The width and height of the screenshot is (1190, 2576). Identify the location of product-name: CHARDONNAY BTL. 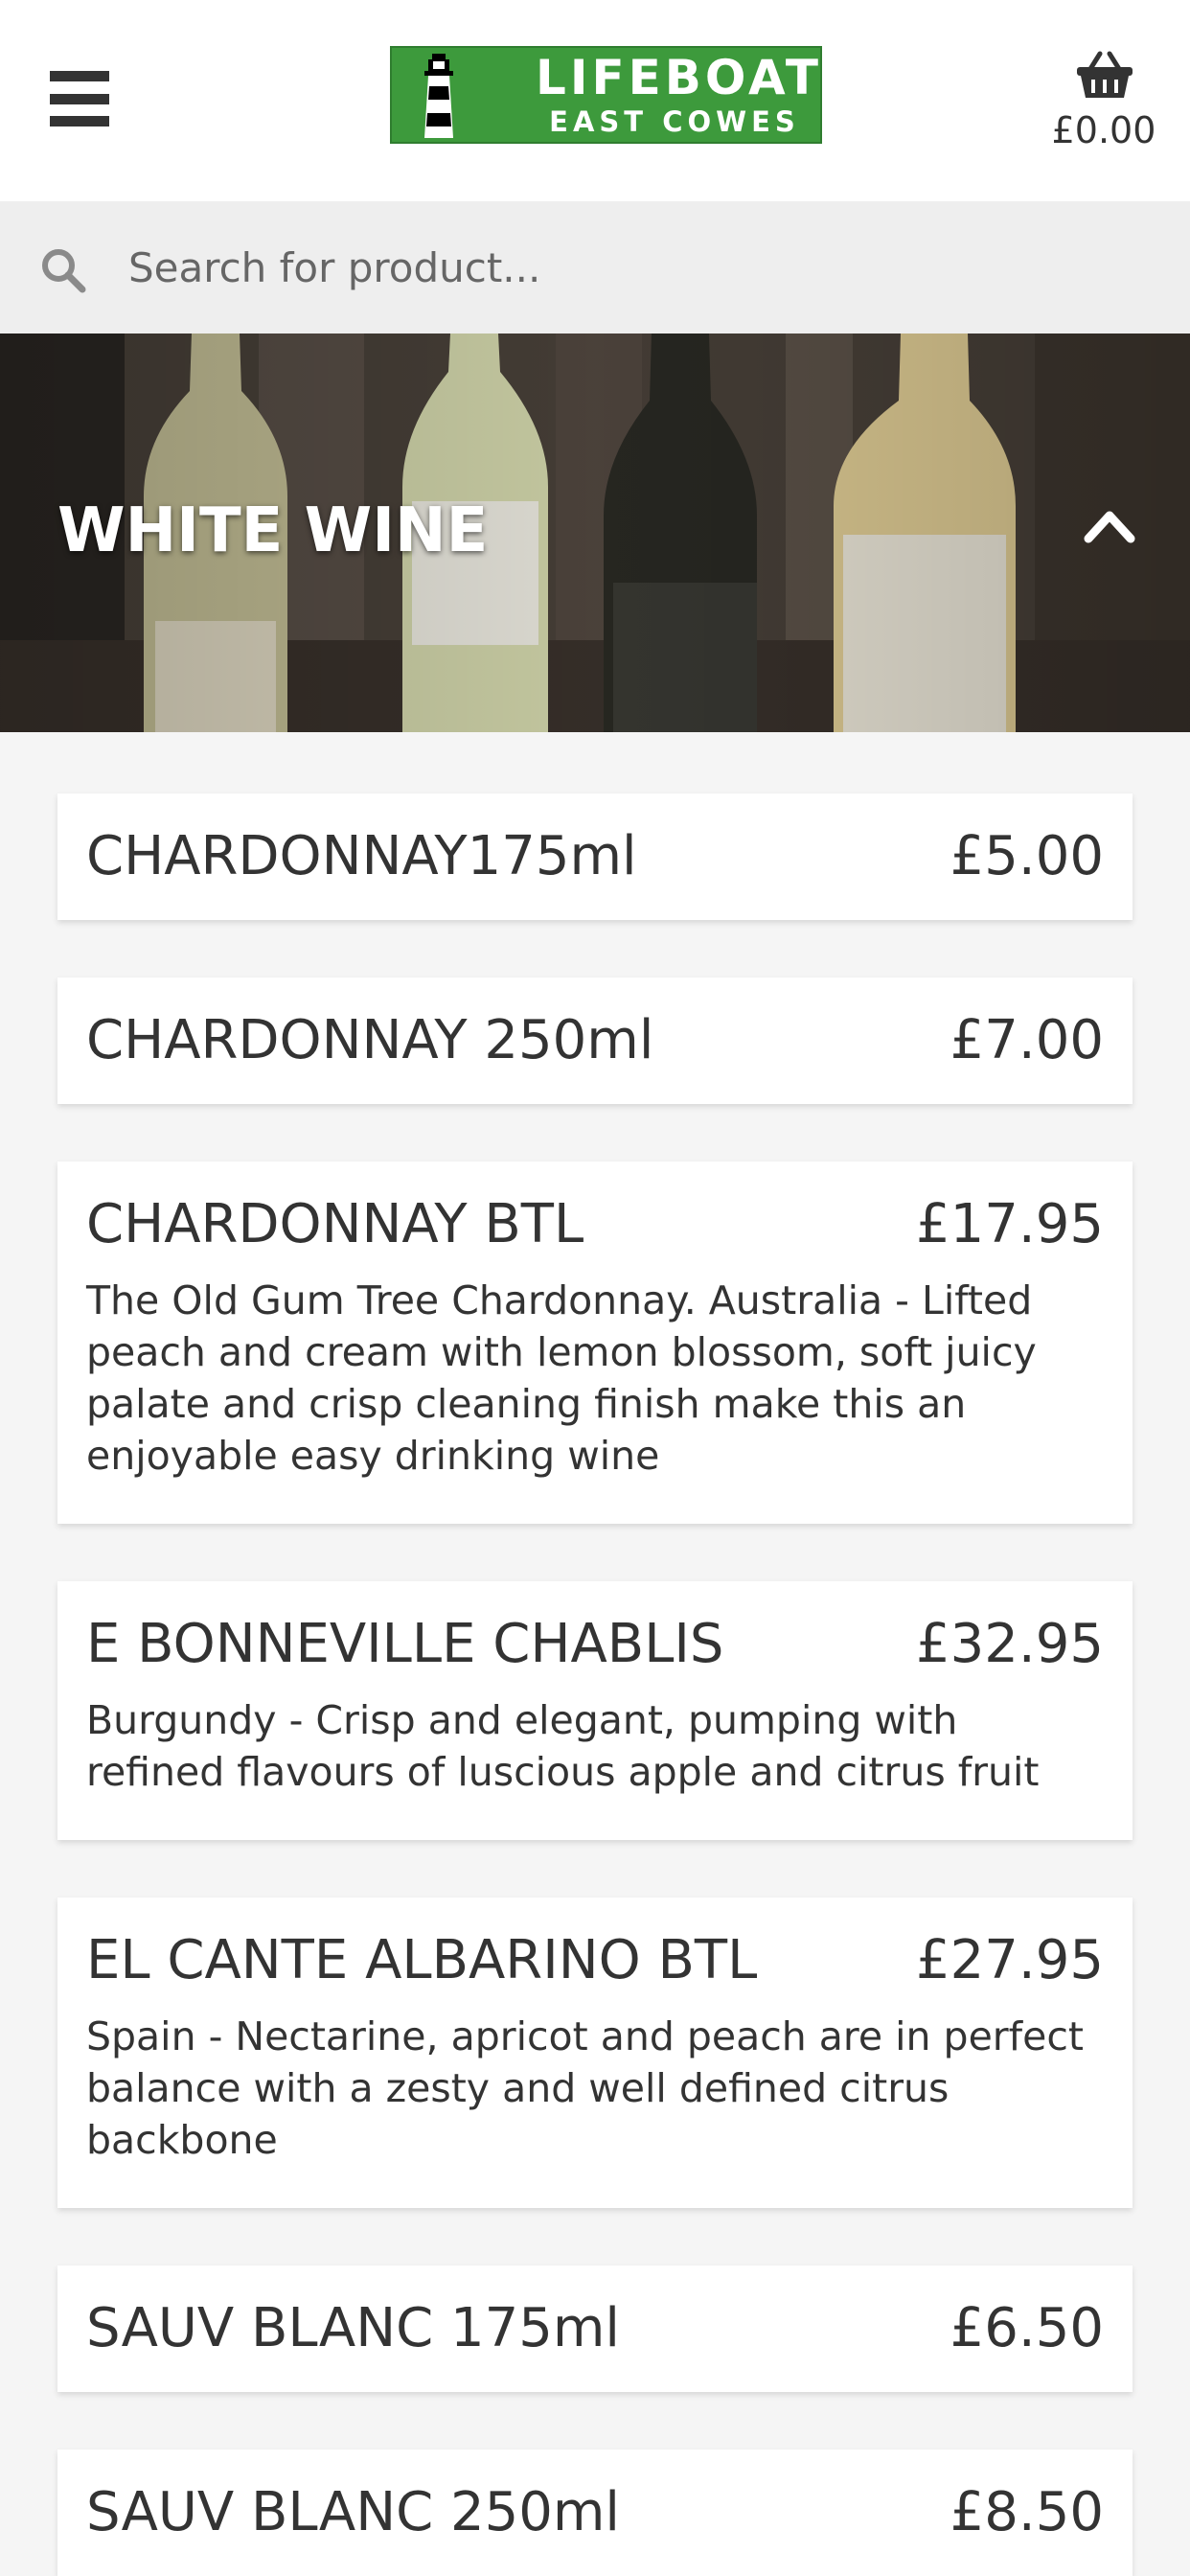
(335, 1224).